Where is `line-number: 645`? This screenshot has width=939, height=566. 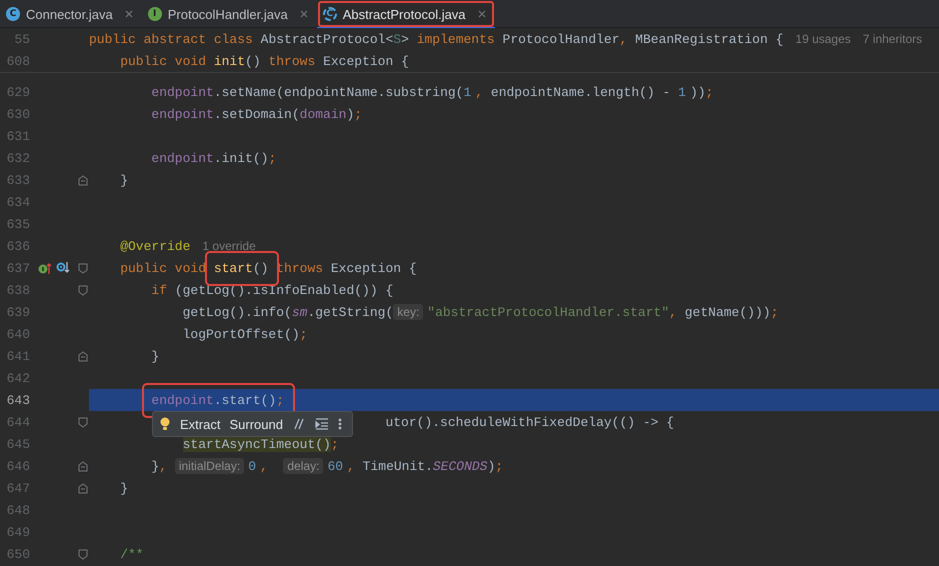 line-number: 645 is located at coordinates (18, 444).